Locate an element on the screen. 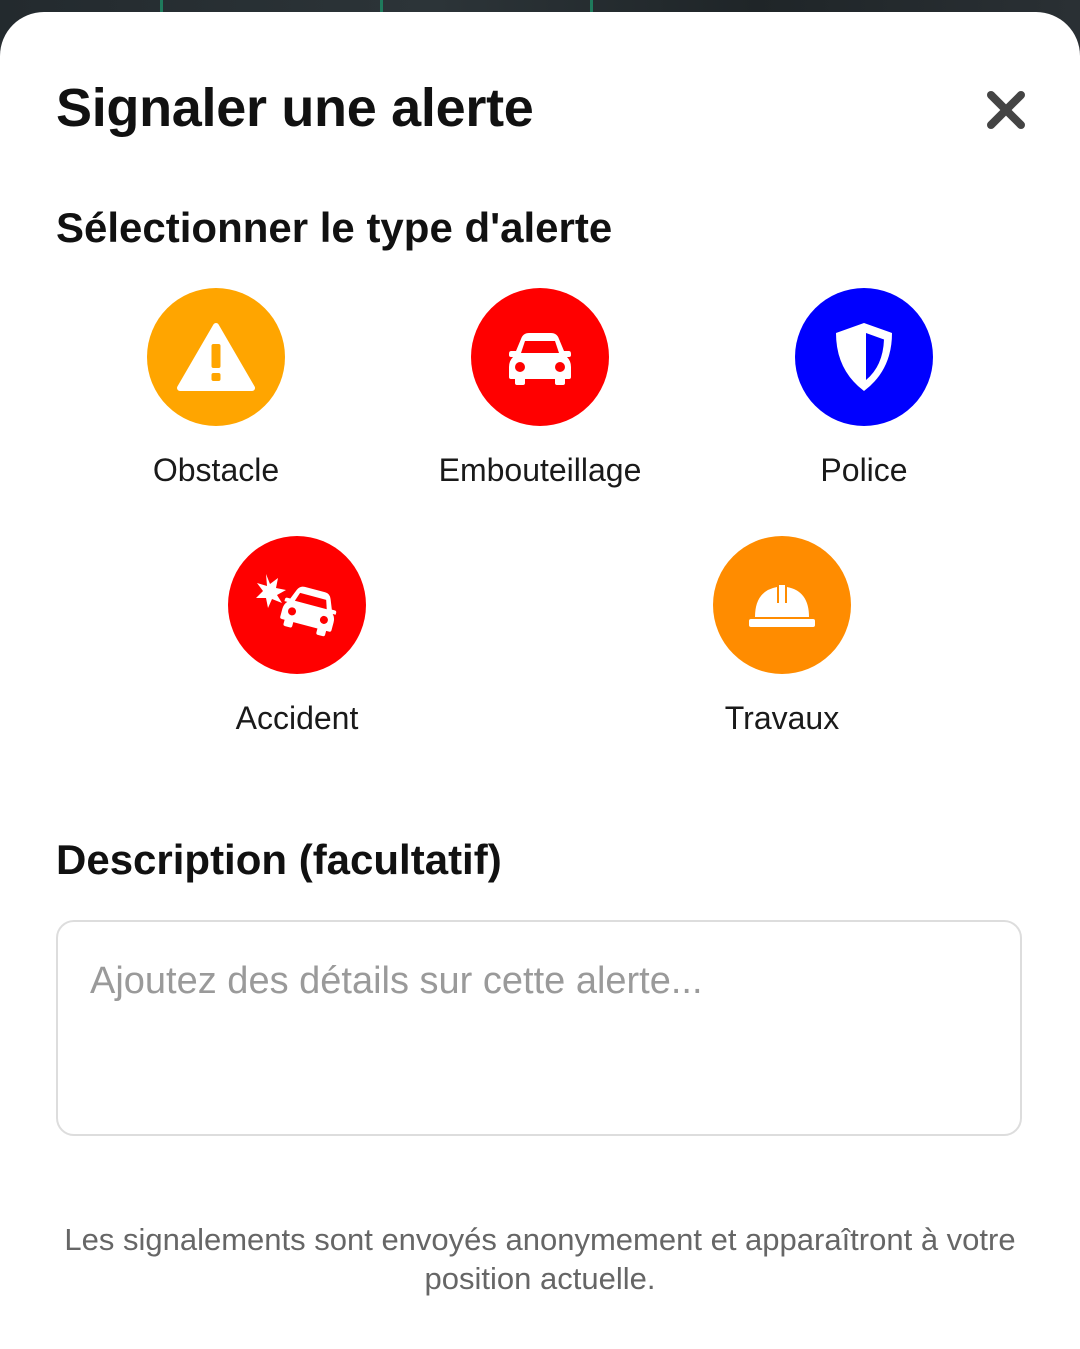 This screenshot has width=1080, height=1349. close-button is located at coordinates (1006, 110).